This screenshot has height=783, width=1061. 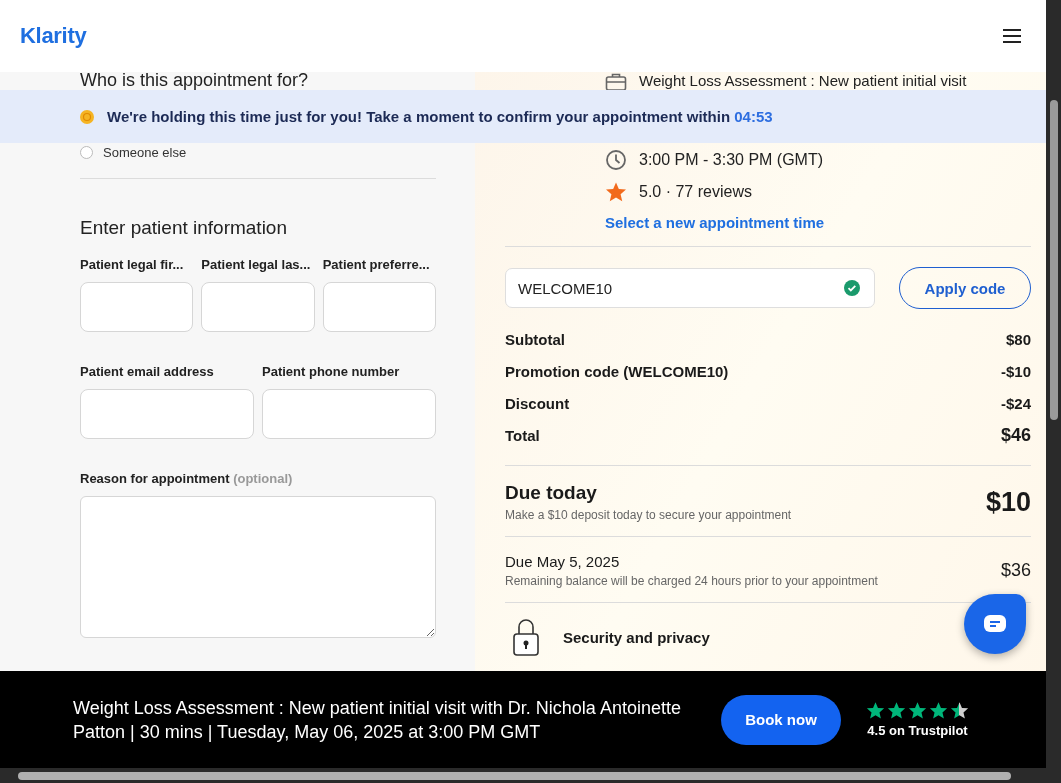 What do you see at coordinates (440, 116) in the screenshot?
I see `banner-text: We're holding this time just for you! Take a moment to confirm your appointment within 04:53` at bounding box center [440, 116].